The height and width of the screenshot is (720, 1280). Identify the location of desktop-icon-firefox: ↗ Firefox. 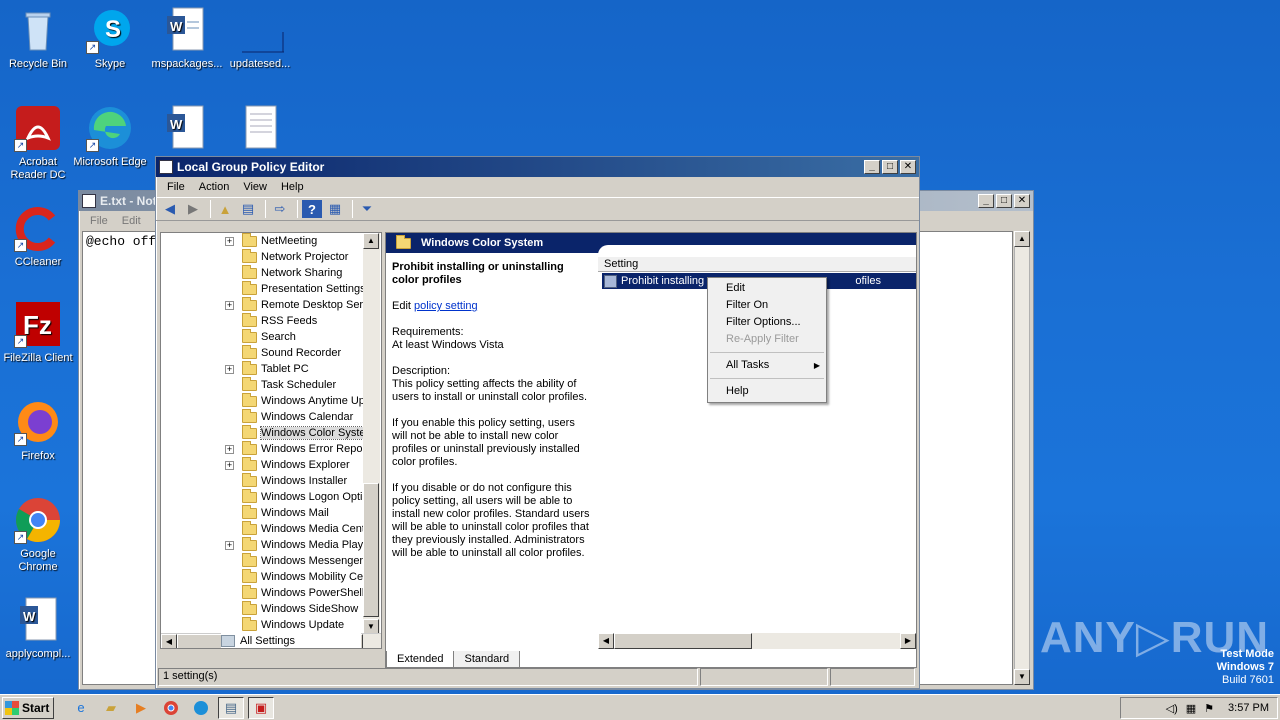
(38, 430).